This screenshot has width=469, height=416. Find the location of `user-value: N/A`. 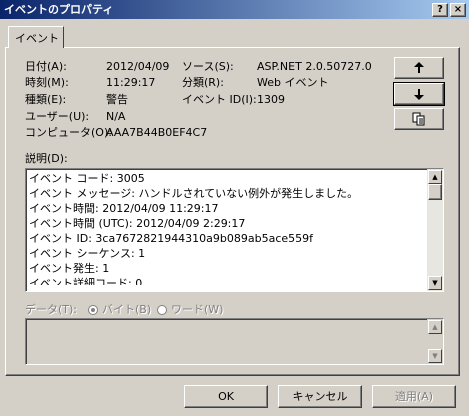

user-value: N/A is located at coordinates (116, 116).